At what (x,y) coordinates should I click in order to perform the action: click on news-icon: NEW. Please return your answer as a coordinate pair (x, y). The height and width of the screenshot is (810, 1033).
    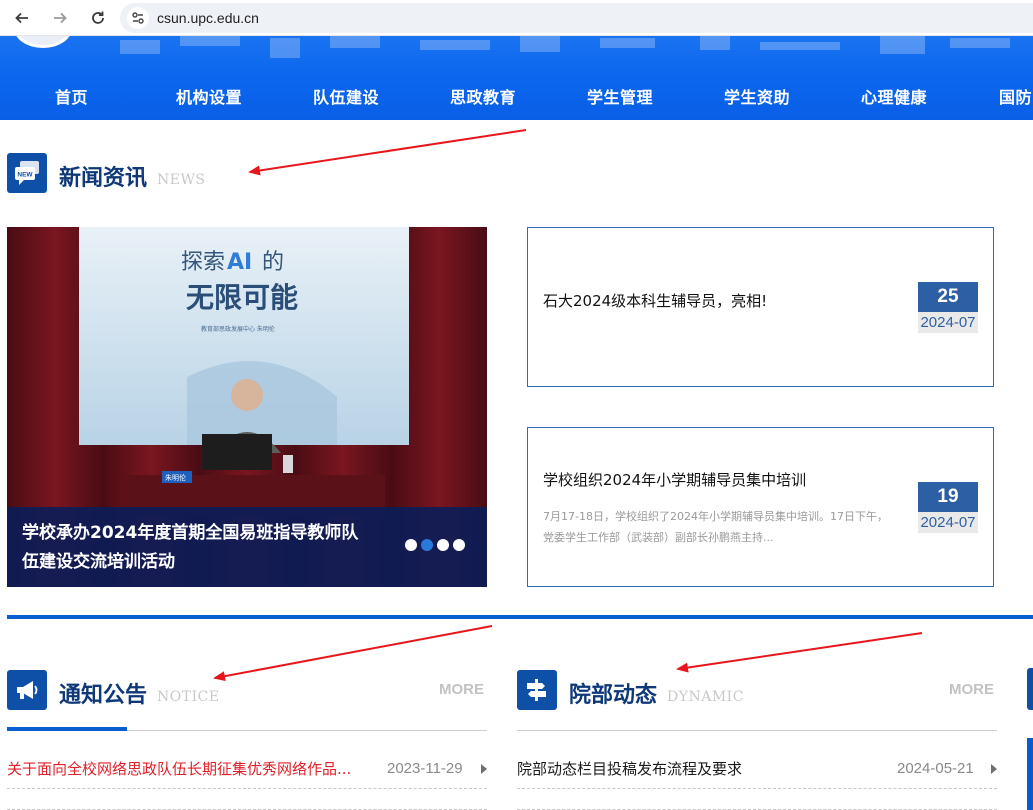
    Looking at the image, I should click on (27, 173).